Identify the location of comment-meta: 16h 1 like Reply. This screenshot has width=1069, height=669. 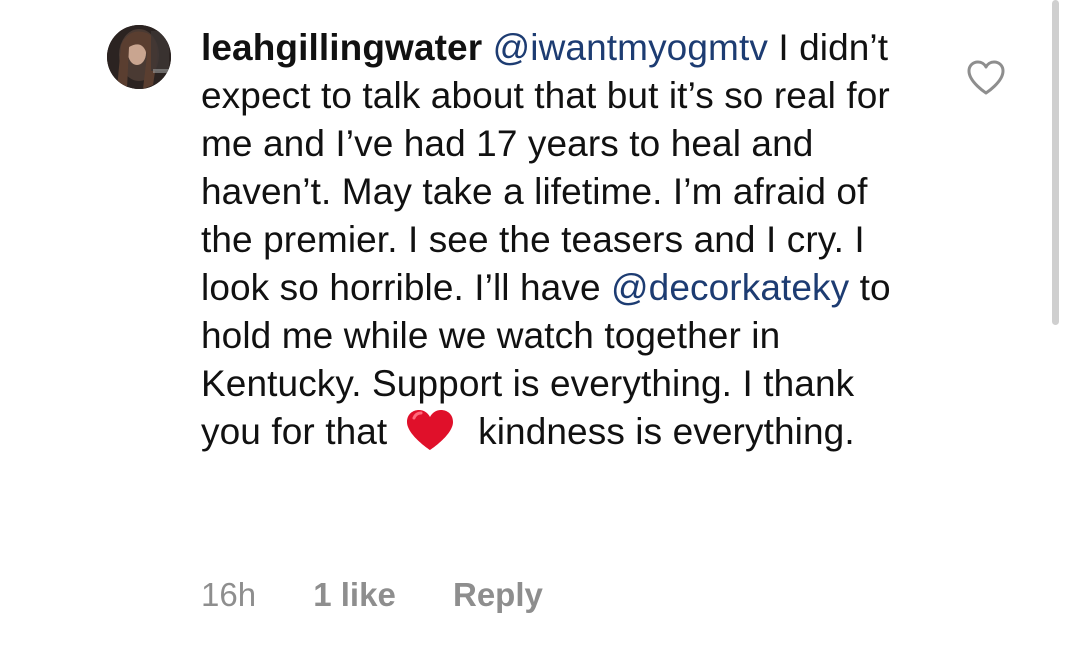
(396, 595).